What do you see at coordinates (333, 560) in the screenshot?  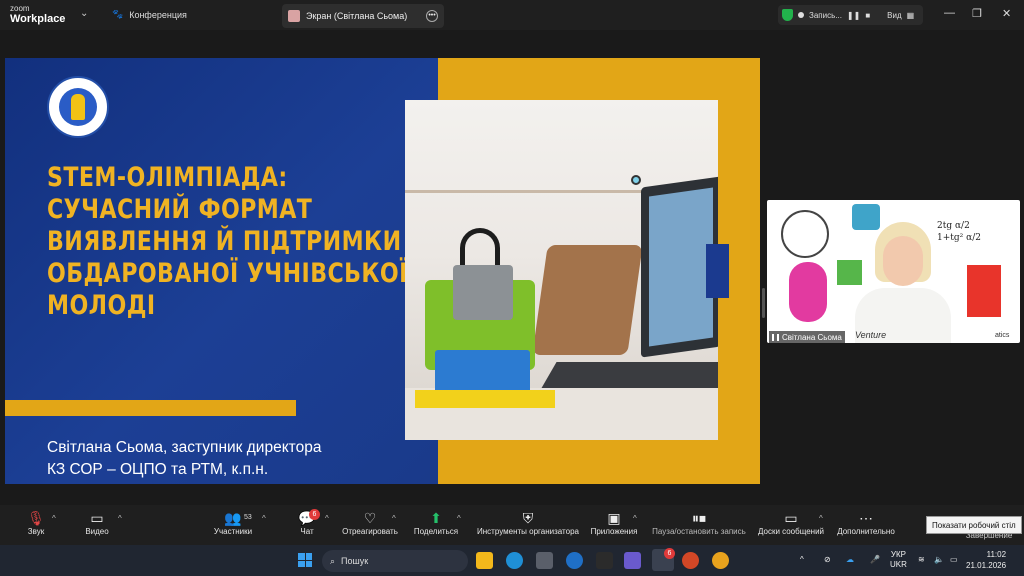 I see `search-icon: ⌕` at bounding box center [333, 560].